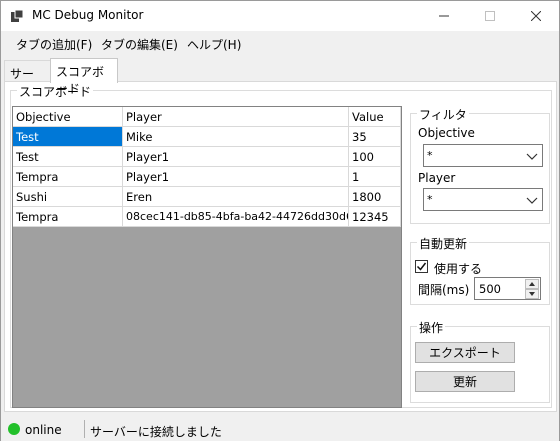  I want to click on table-row: Sushi Eren 1800, so click(207, 197).